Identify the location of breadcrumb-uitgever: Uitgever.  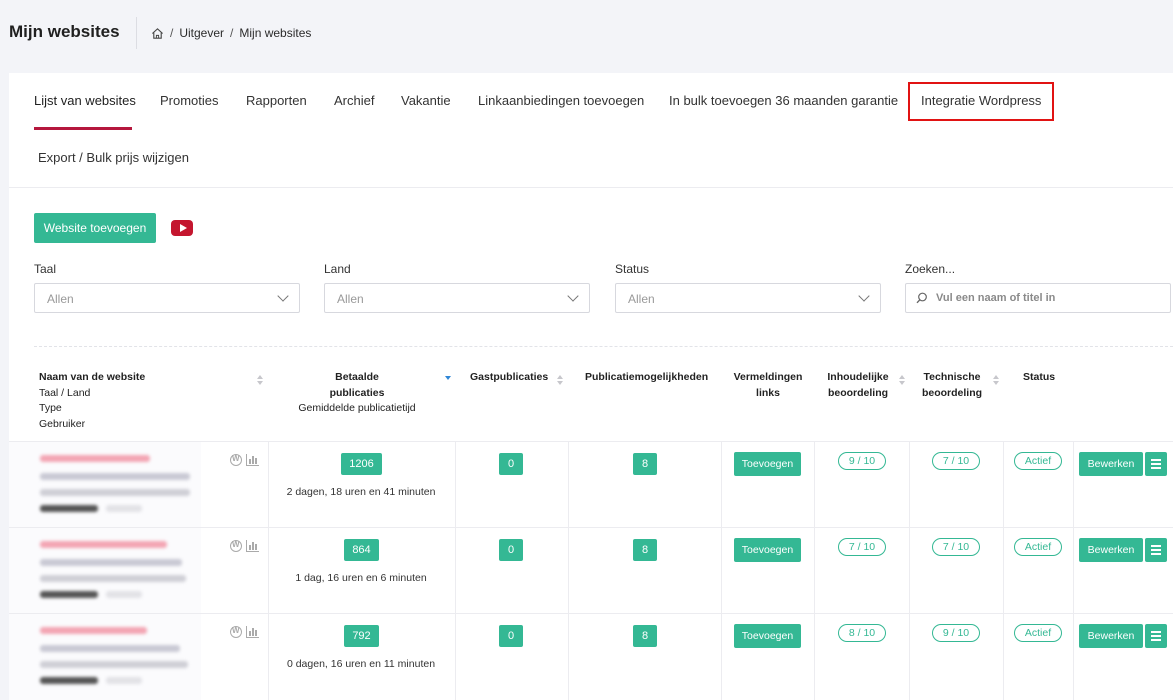
(201, 33).